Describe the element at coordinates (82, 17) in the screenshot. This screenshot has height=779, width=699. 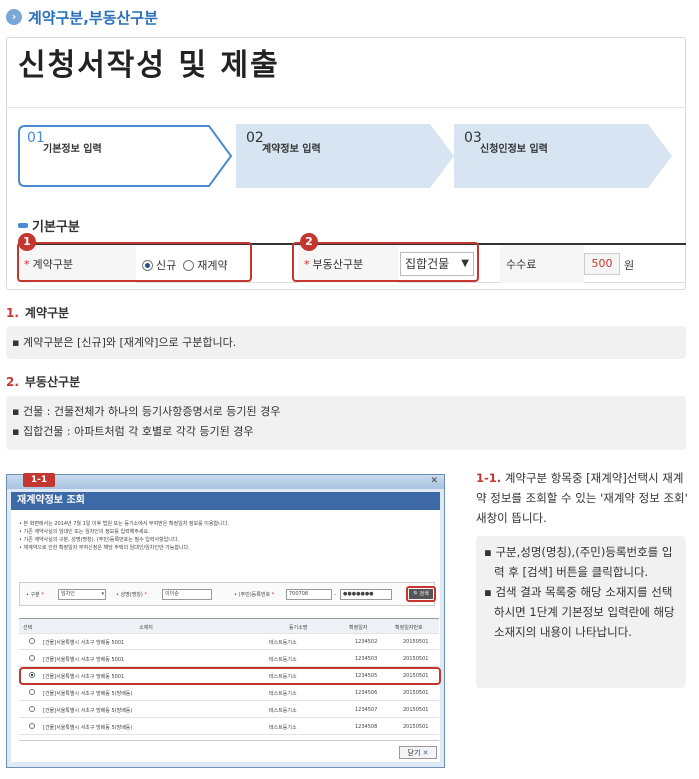
I see `section-header: › 계약구분,부동산구분` at that location.